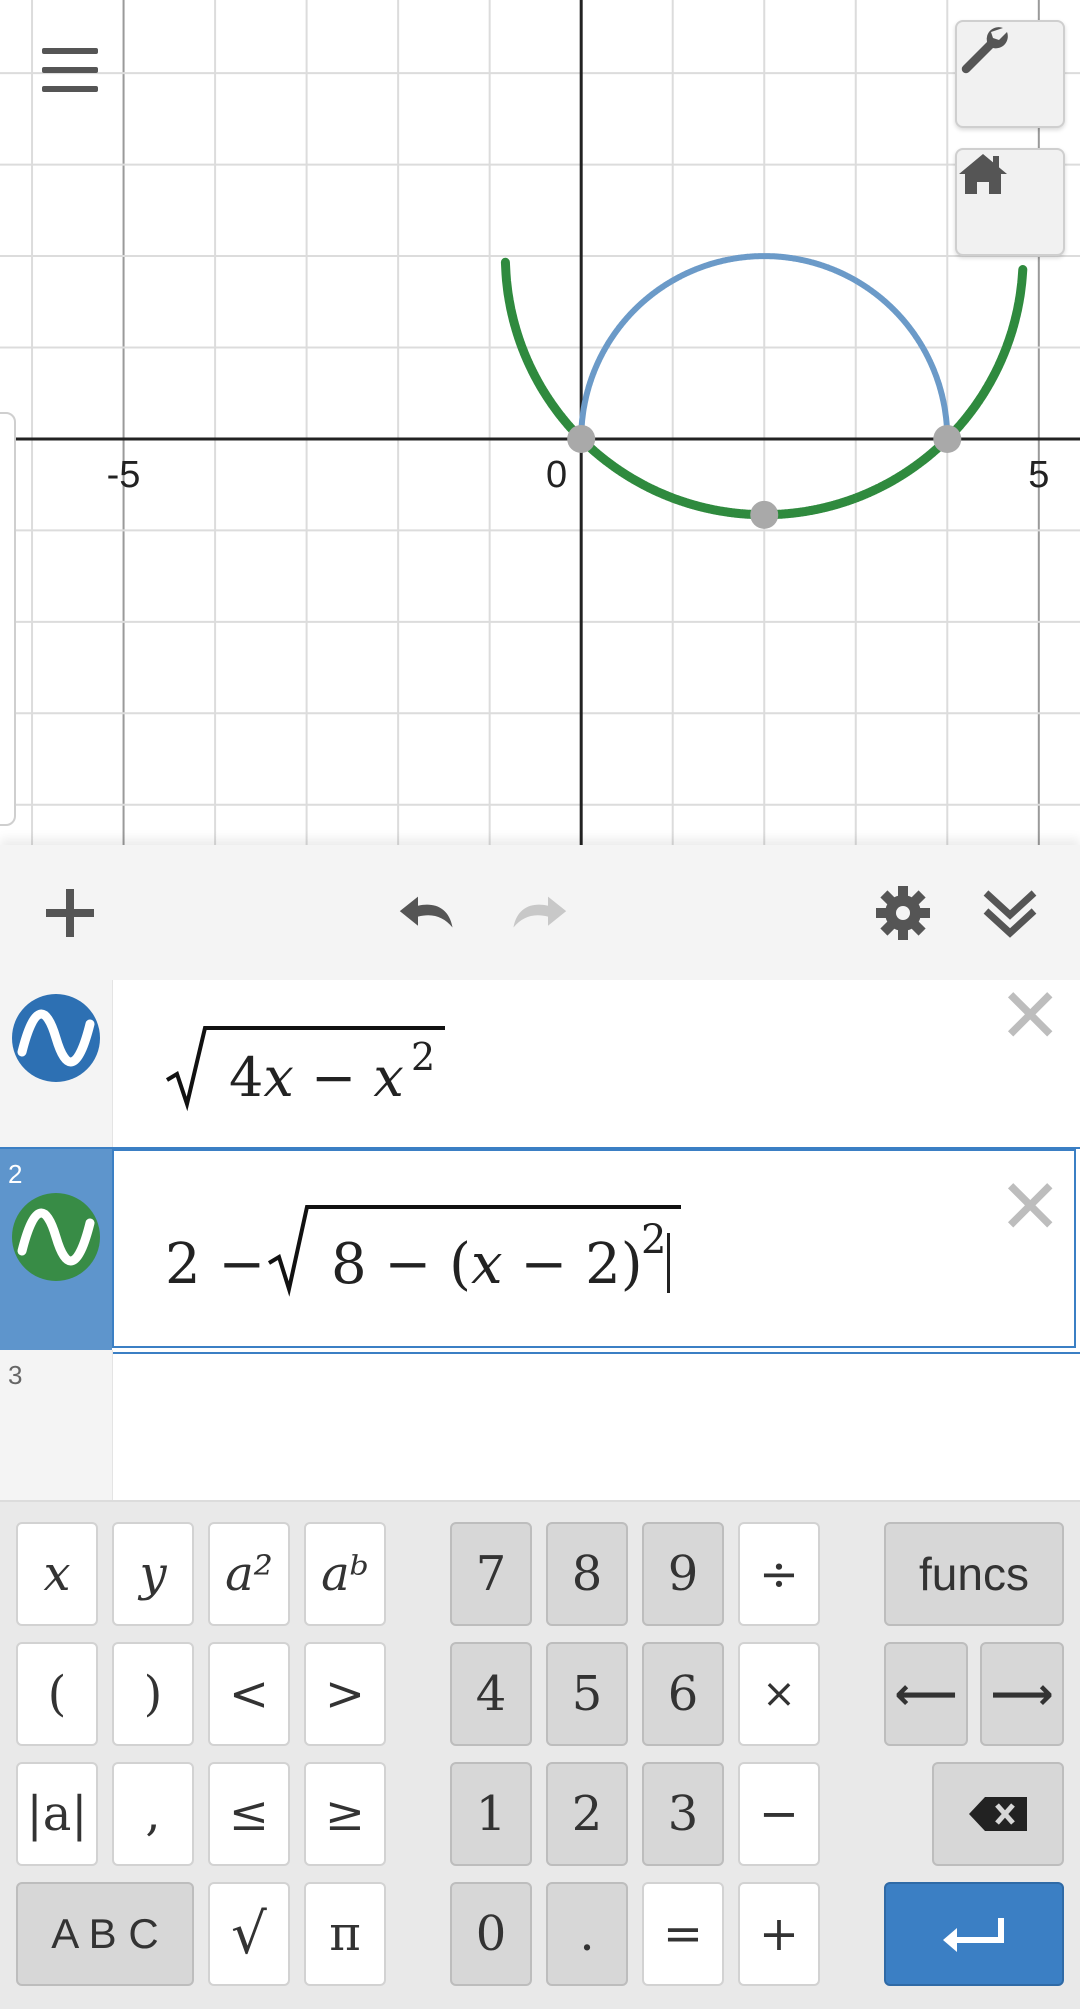  Describe the element at coordinates (683, 1694) in the screenshot. I see `key-6: 6` at that location.